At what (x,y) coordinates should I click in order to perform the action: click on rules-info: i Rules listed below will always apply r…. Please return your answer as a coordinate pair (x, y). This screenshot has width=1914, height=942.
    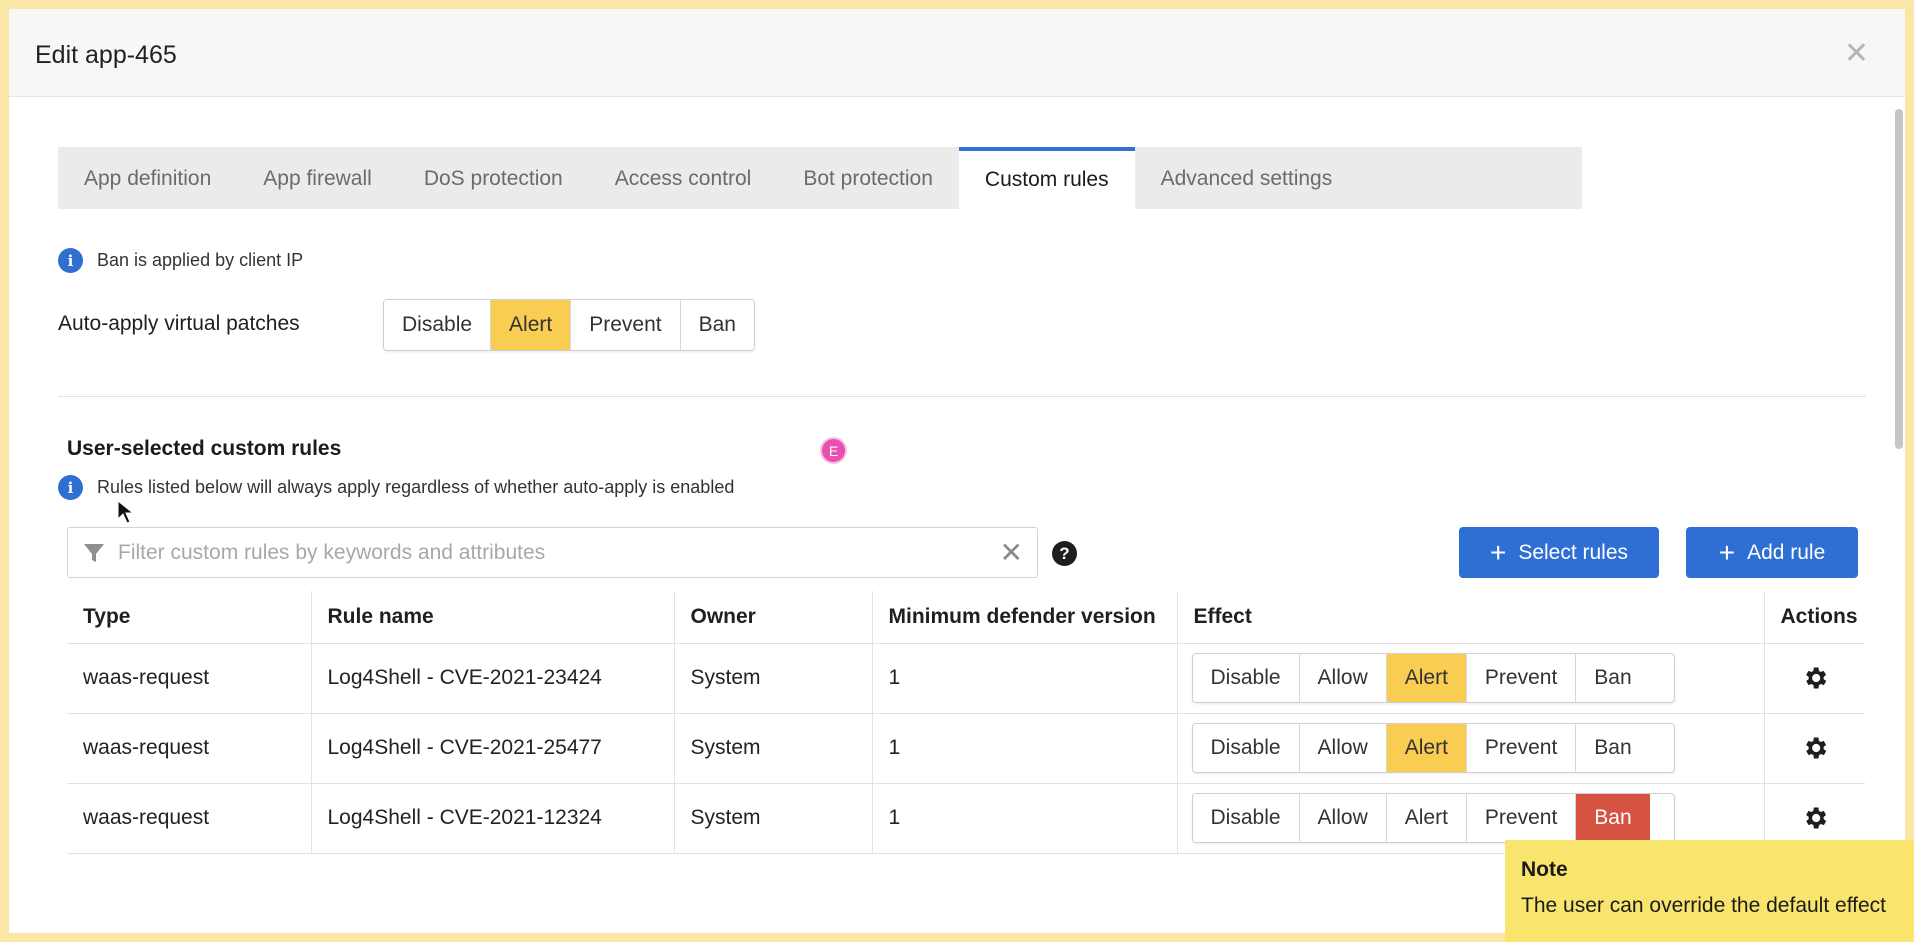
    Looking at the image, I should click on (396, 487).